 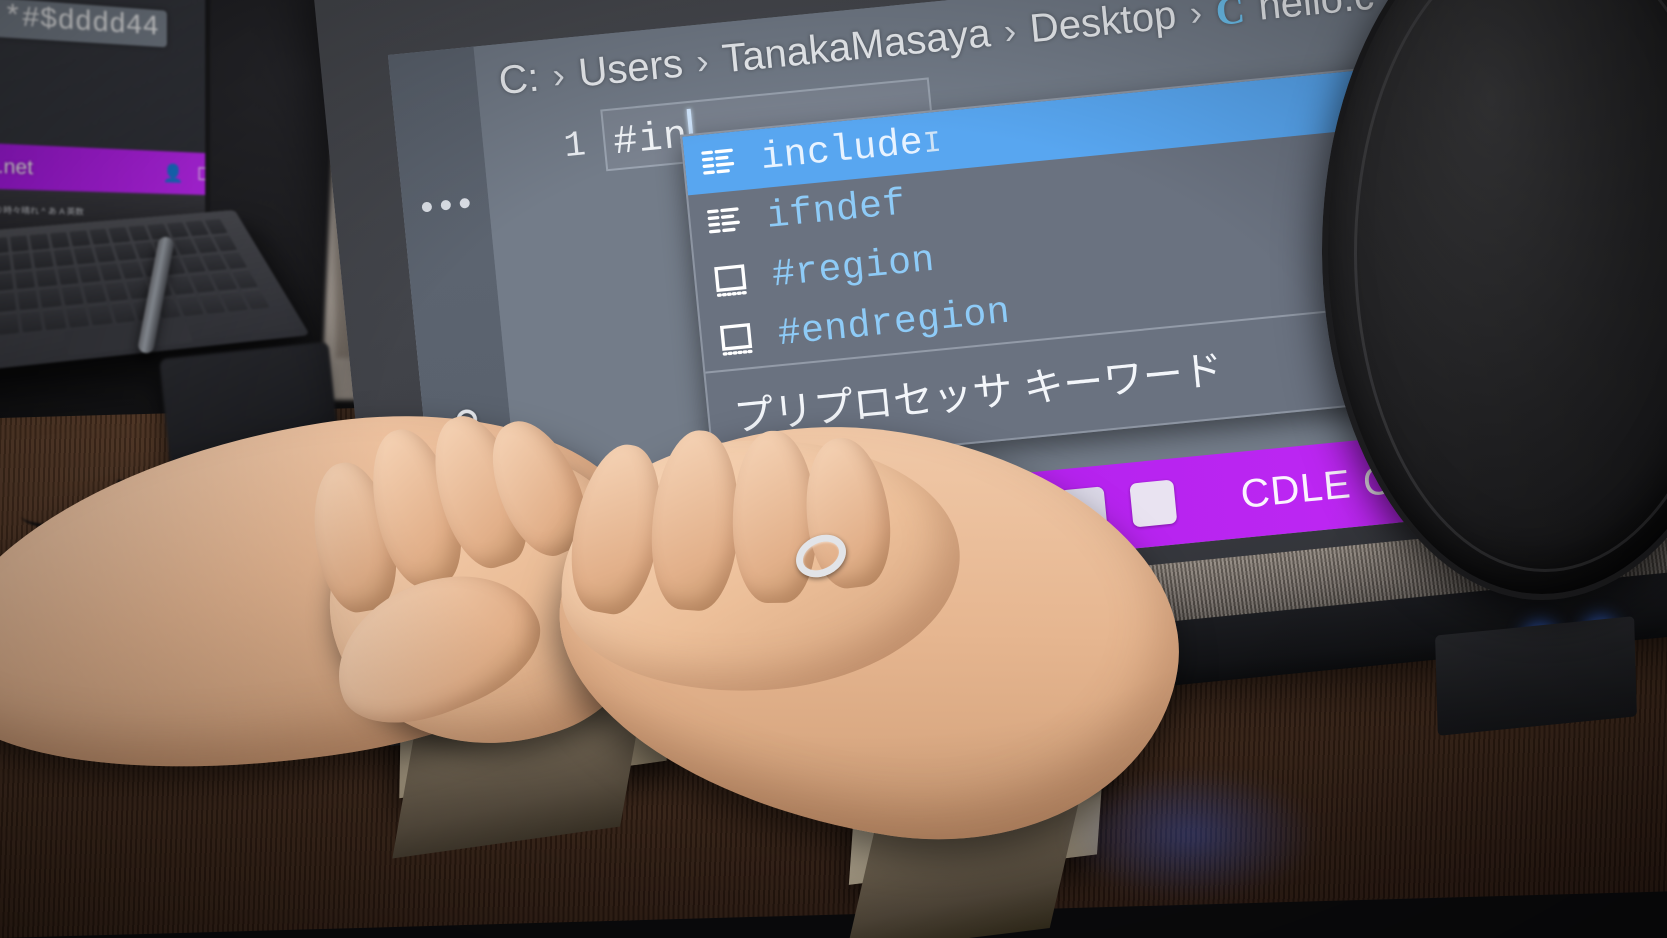 What do you see at coordinates (1536, 676) in the screenshot?
I see `monitor-stand` at bounding box center [1536, 676].